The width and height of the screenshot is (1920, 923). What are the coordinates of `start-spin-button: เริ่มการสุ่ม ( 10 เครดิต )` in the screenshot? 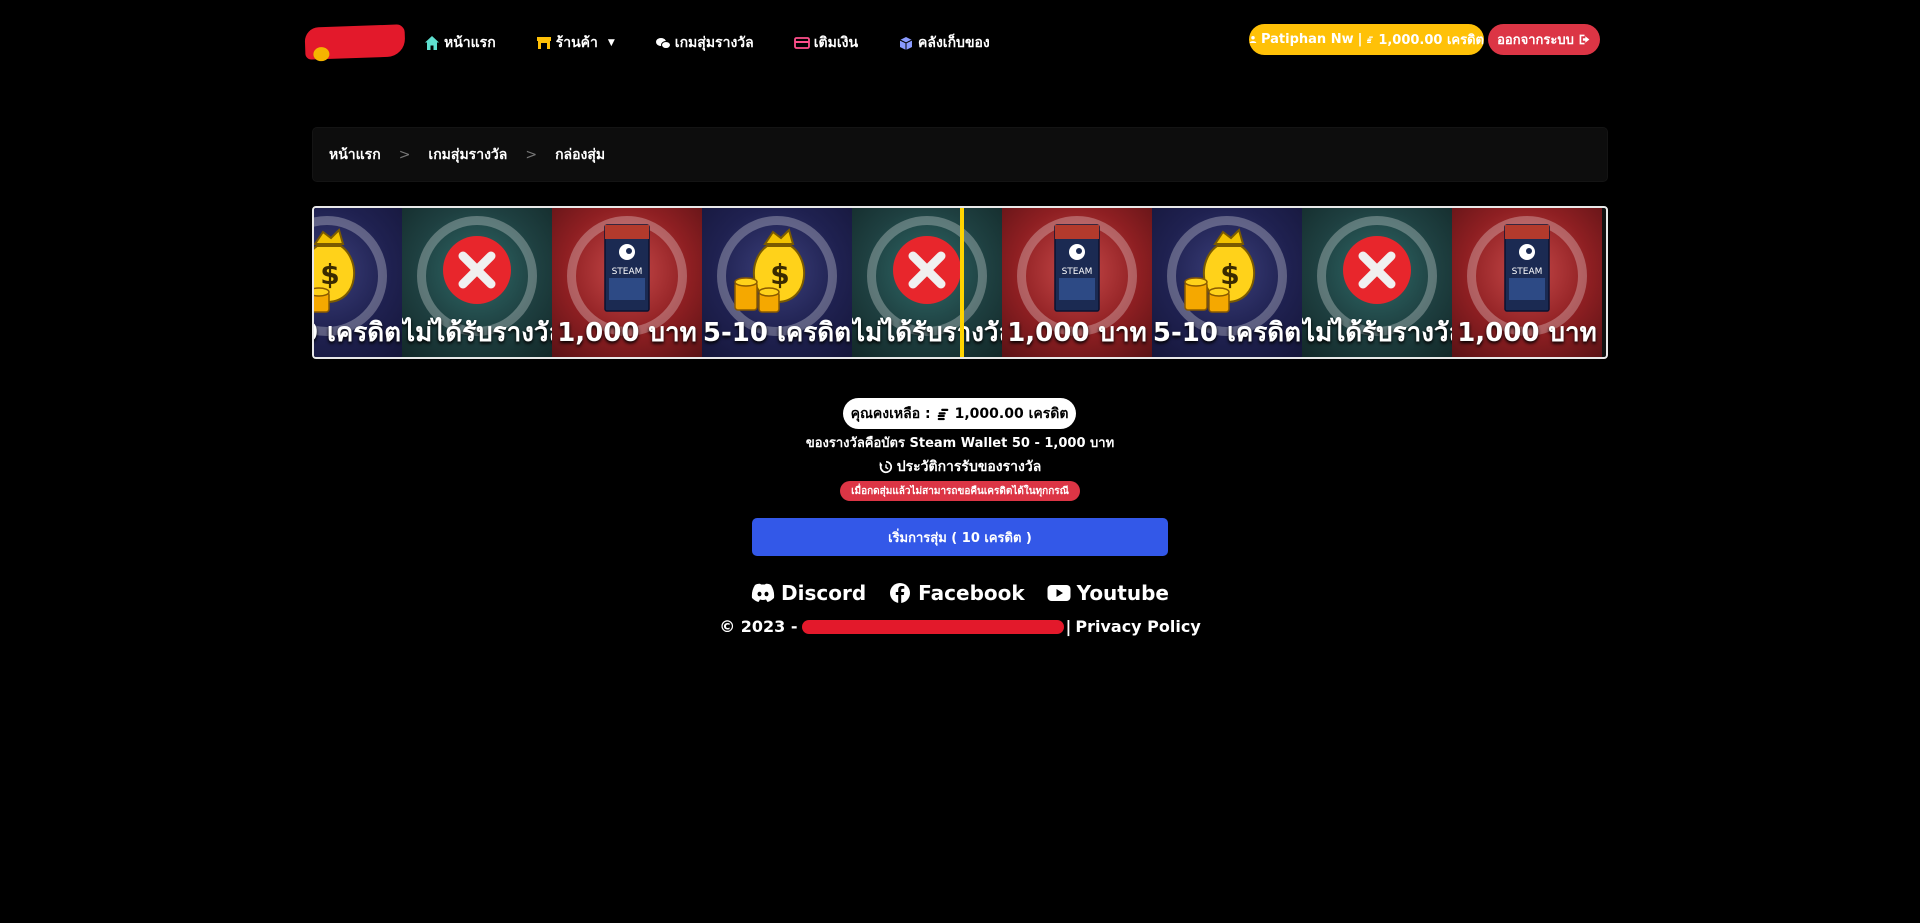 It's located at (960, 537).